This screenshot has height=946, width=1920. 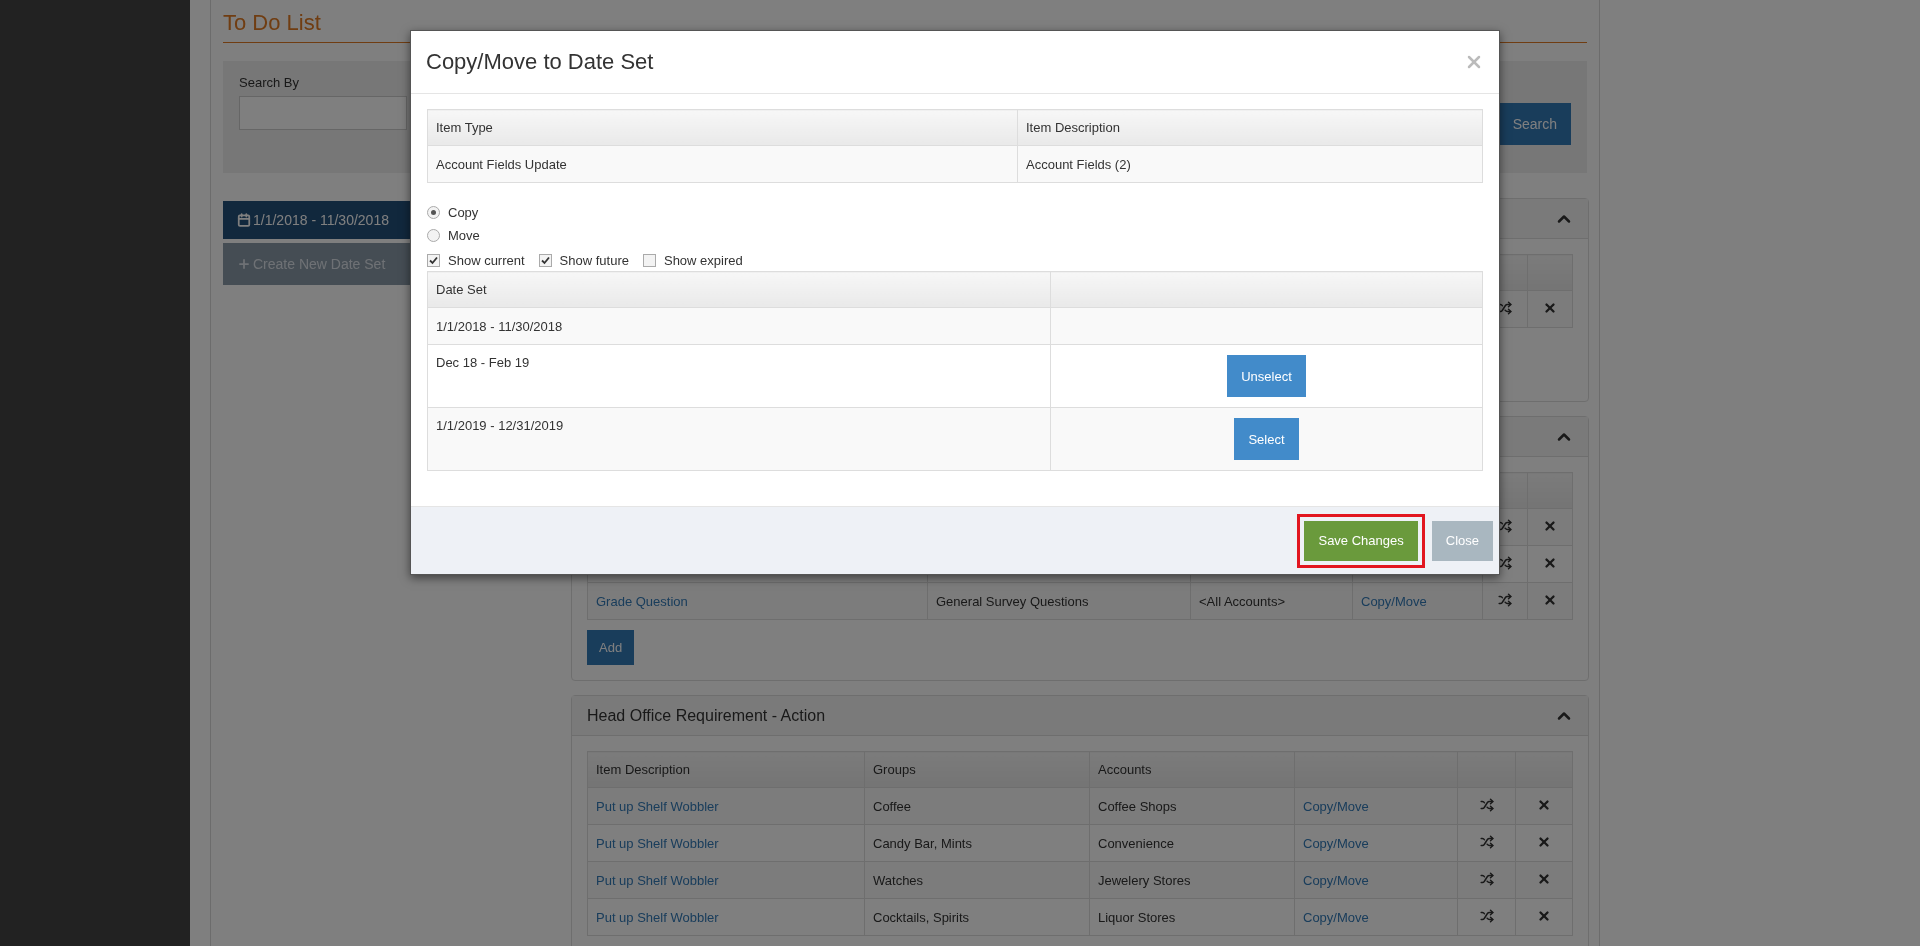 I want to click on checkbox-label: Show current, so click(x=486, y=260).